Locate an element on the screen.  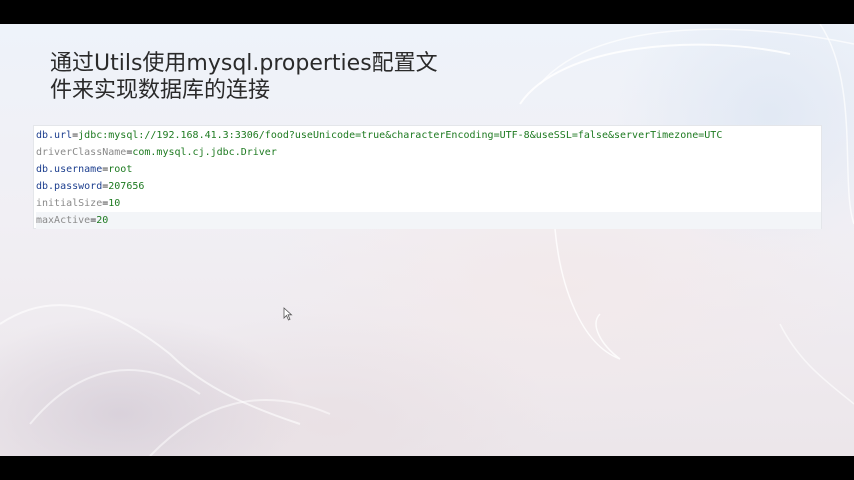
property-key: db.password is located at coordinates (69, 186).